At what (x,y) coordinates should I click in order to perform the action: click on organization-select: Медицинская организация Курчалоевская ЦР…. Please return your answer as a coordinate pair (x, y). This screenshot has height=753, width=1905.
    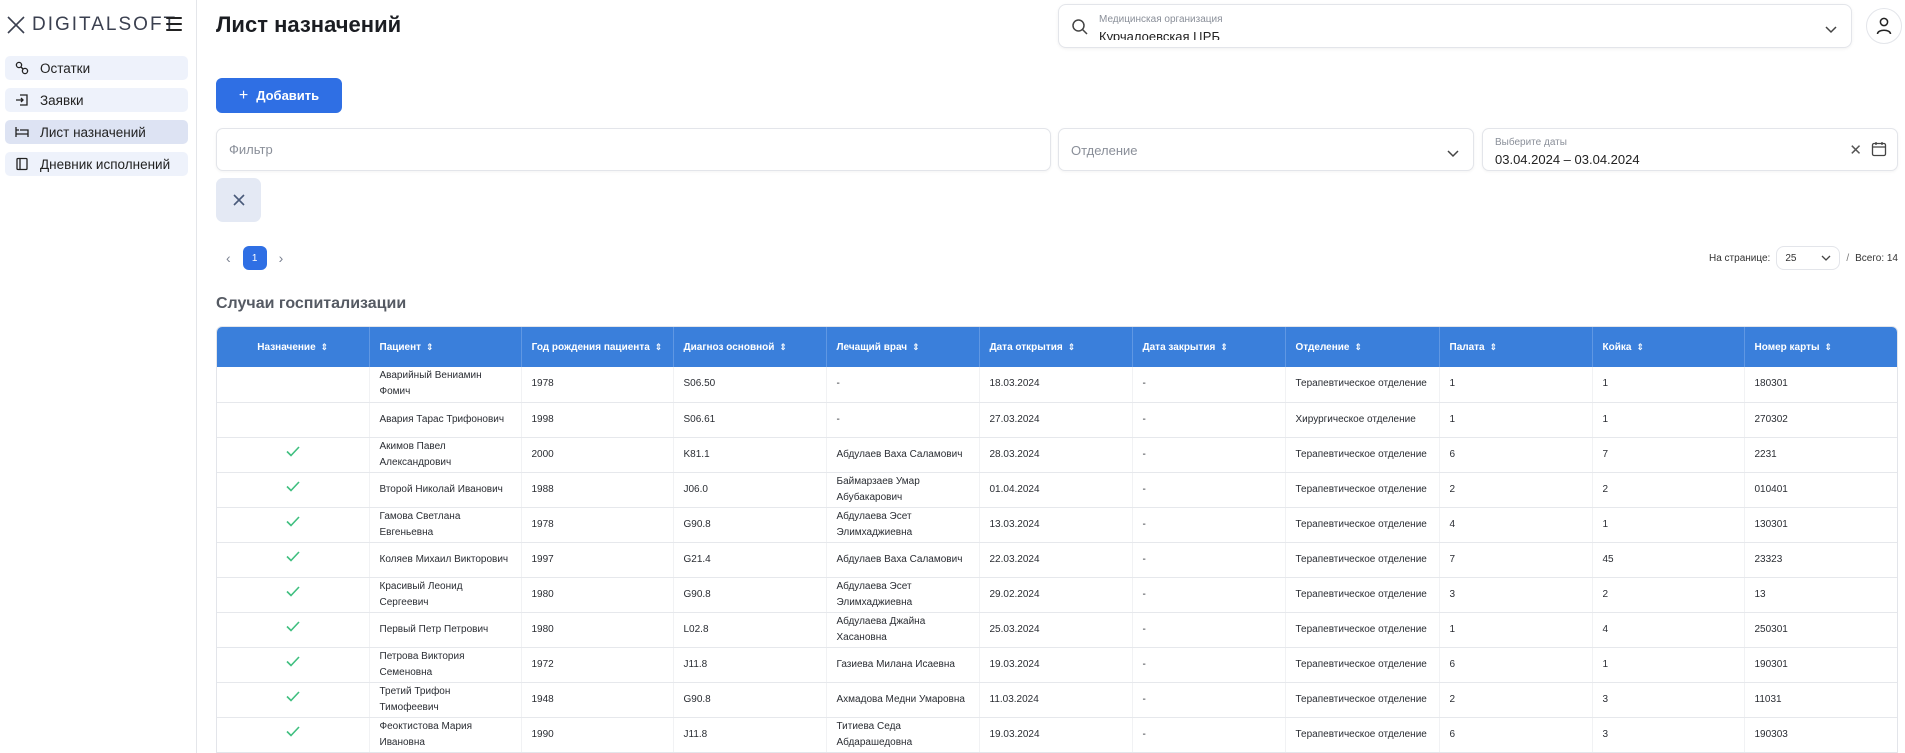
    Looking at the image, I should click on (1455, 26).